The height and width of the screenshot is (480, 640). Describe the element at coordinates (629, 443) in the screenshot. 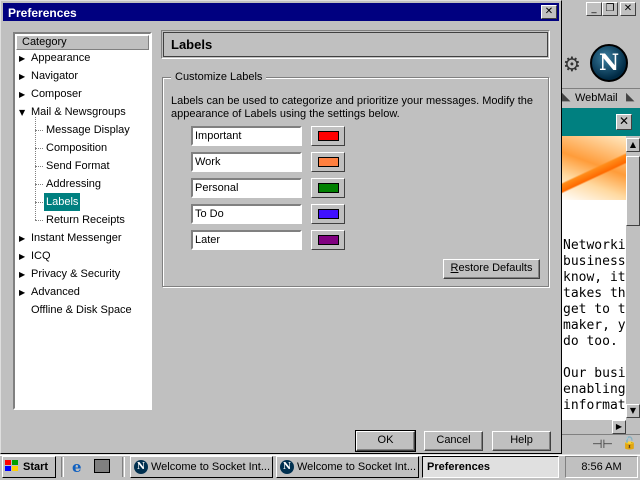

I see `lock-icon: 🔓` at that location.